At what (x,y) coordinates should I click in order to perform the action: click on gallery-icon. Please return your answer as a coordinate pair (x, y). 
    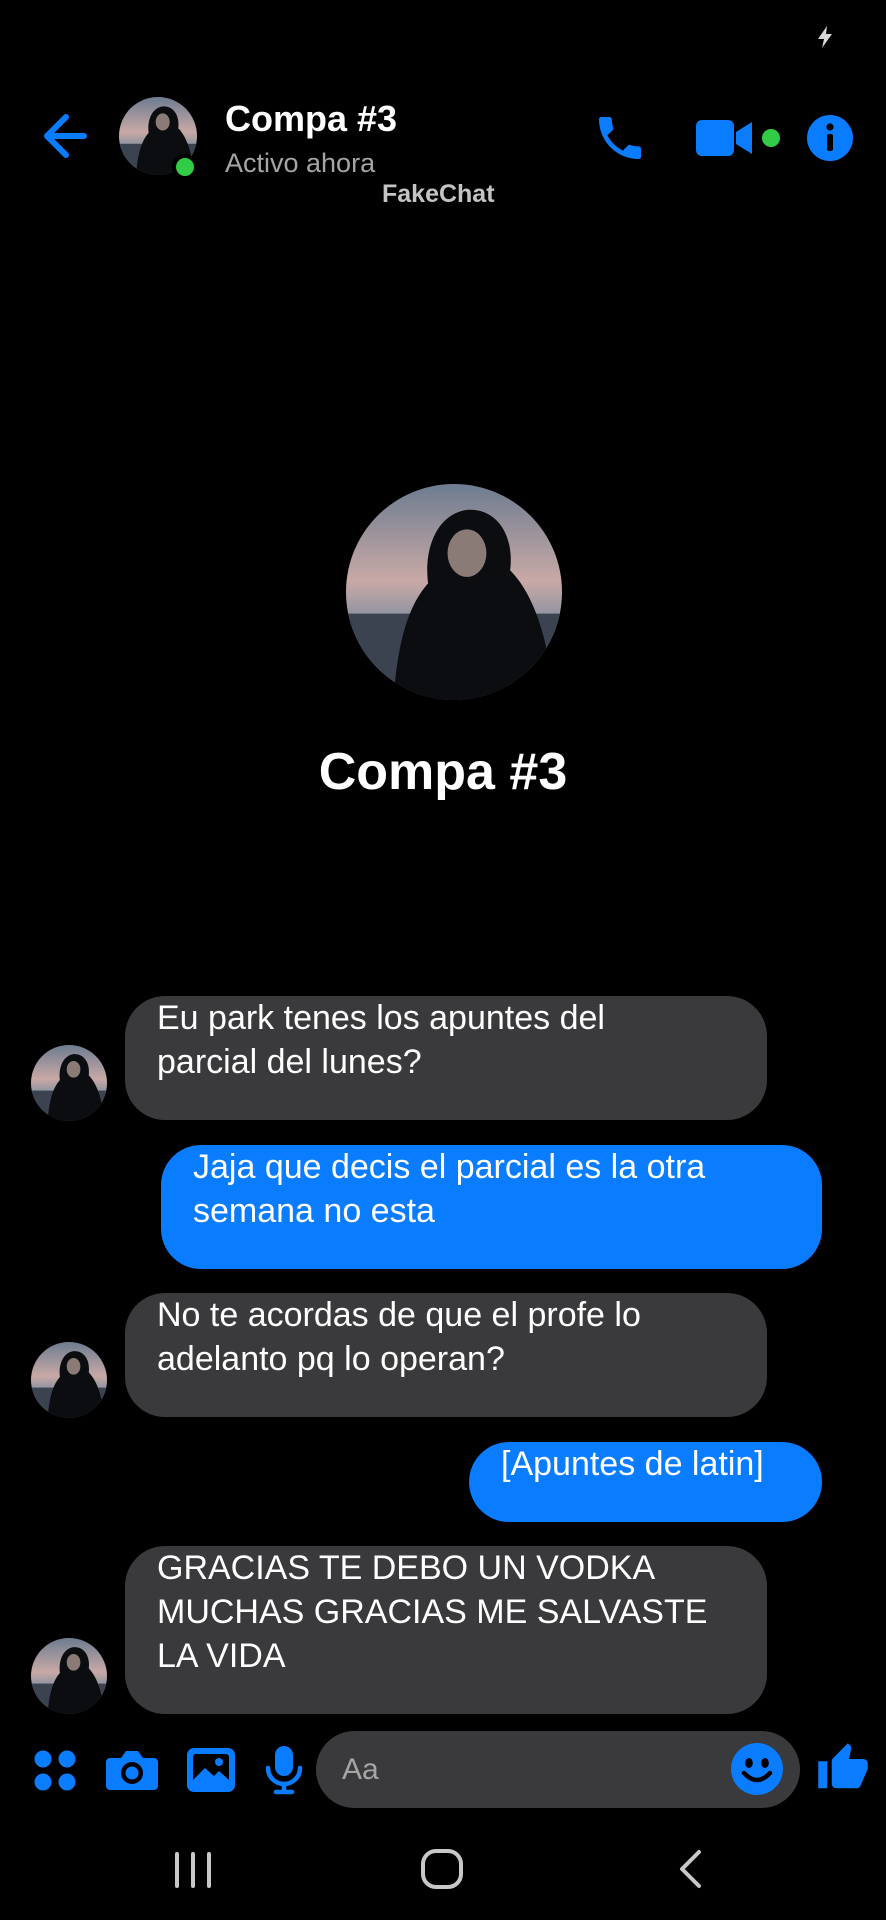
    Looking at the image, I should click on (211, 1769).